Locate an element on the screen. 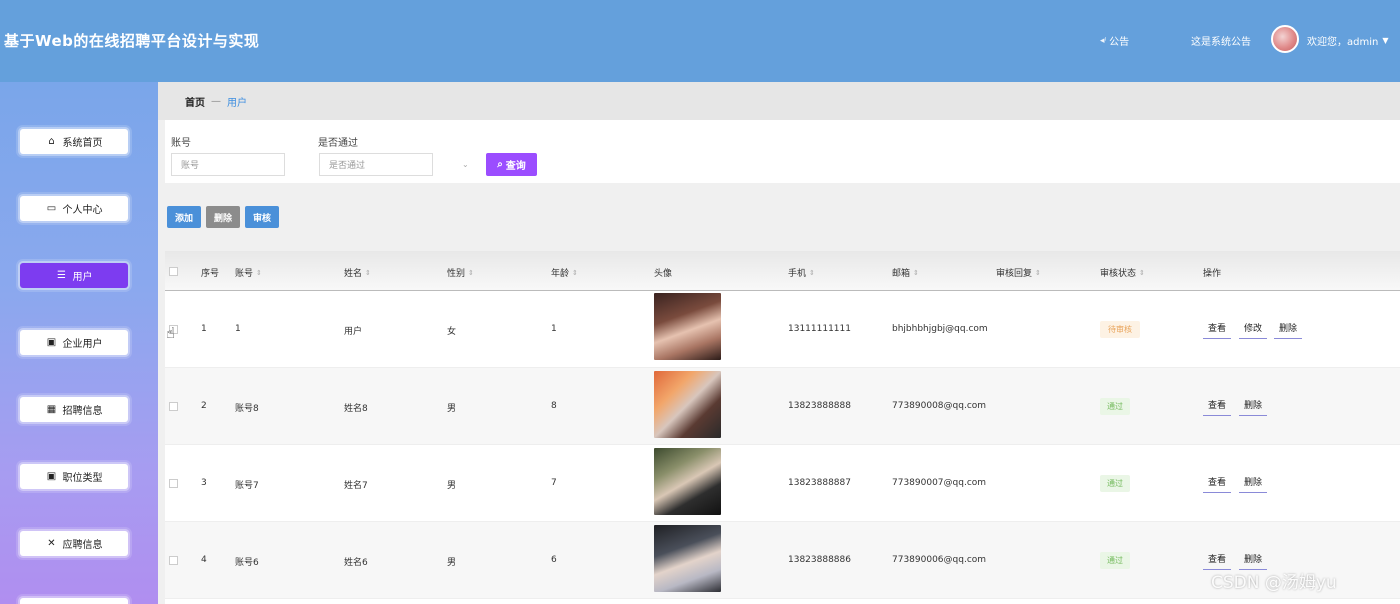 This screenshot has height=604, width=1400. grid-icon: ▦ is located at coordinates (51, 409).